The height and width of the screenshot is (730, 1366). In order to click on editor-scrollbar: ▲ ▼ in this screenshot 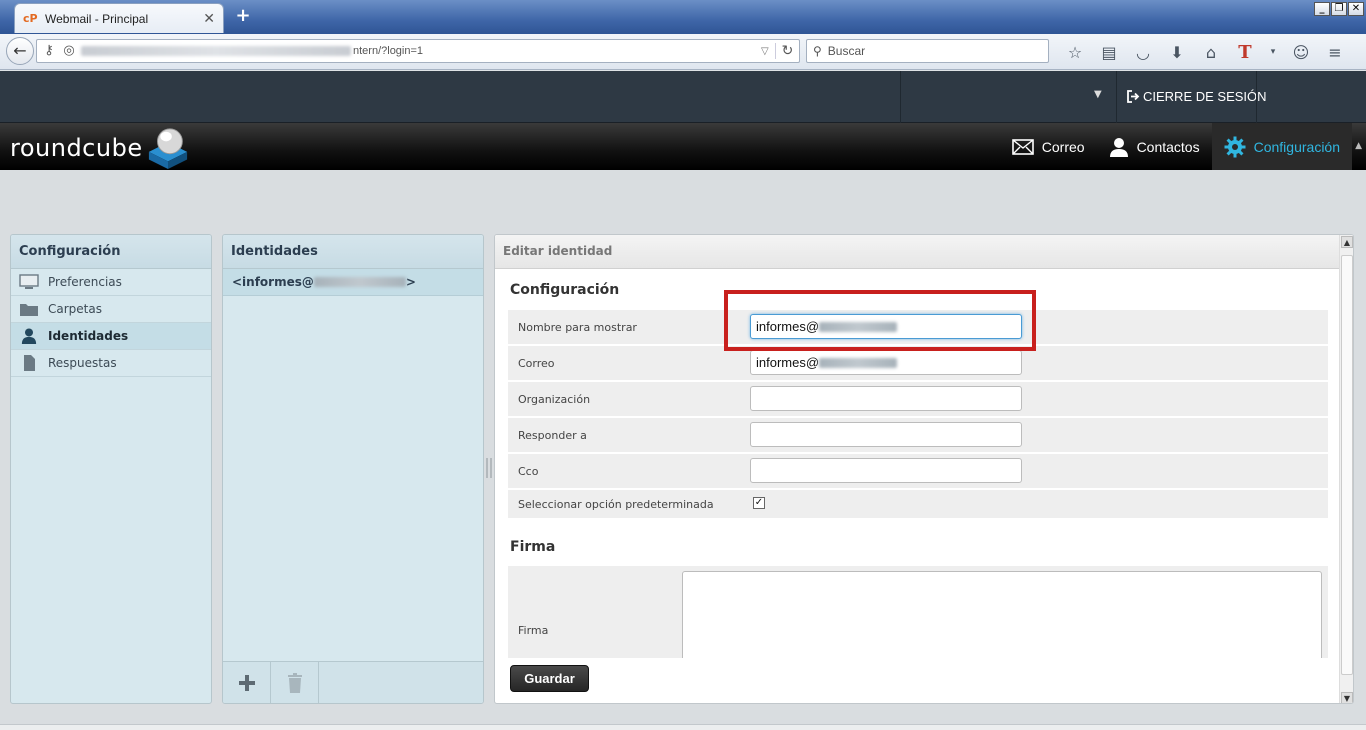, I will do `click(1346, 469)`.